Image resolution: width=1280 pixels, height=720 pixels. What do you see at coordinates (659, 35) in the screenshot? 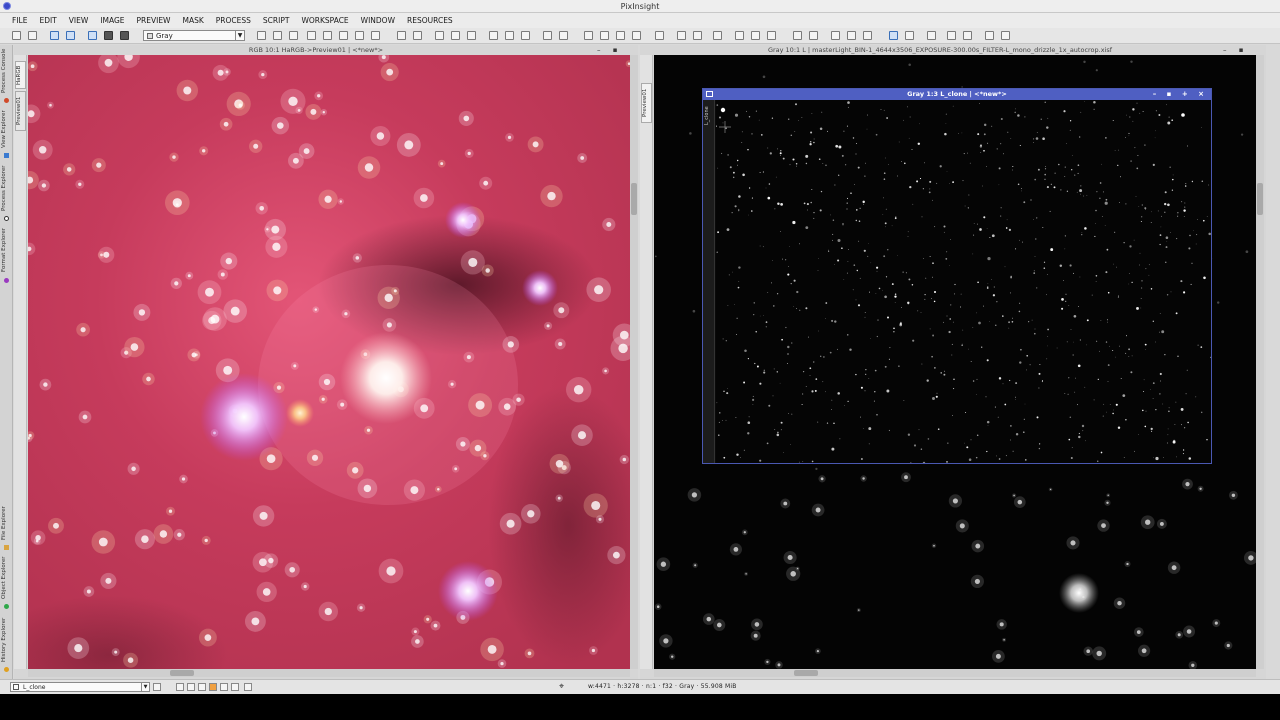
I see `stf-icon` at bounding box center [659, 35].